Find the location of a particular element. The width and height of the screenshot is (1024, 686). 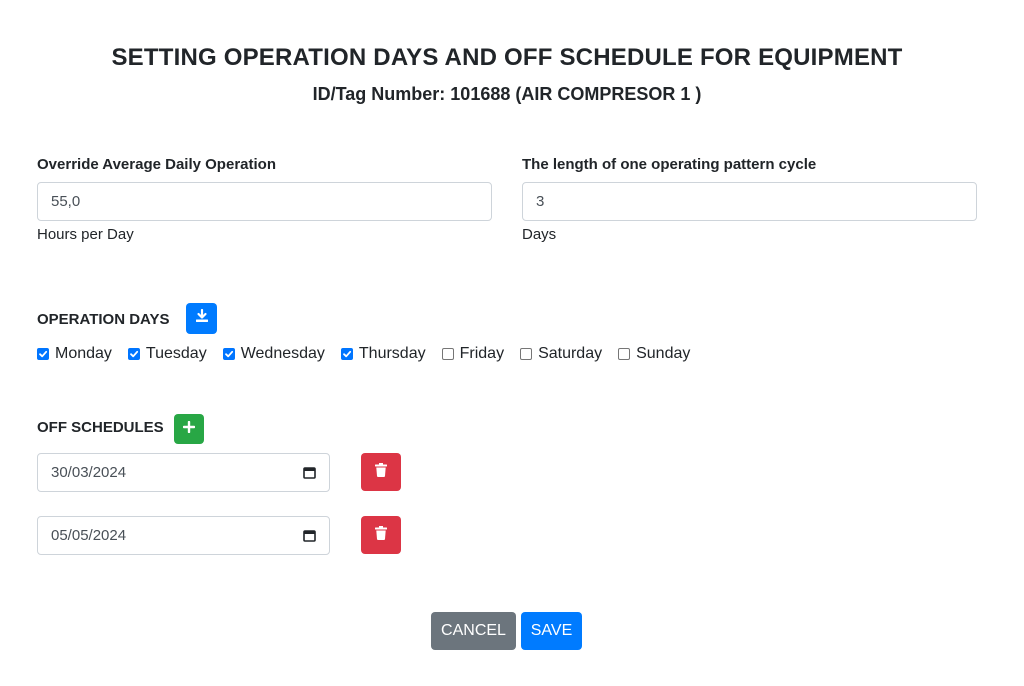

day-label: Thursday is located at coordinates (392, 353).